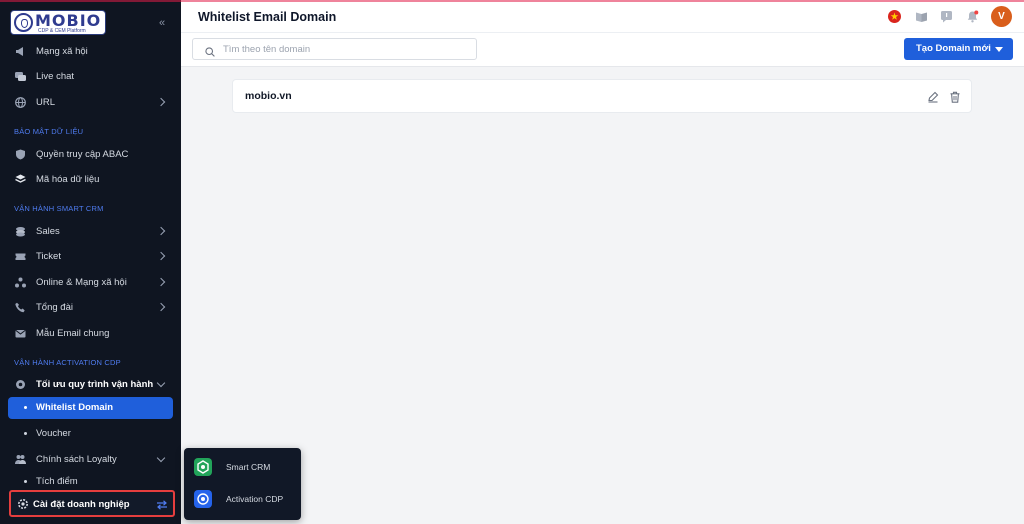 The height and width of the screenshot is (524, 1024). What do you see at coordinates (894, 16) in the screenshot?
I see `flag-vietnam-icon` at bounding box center [894, 16].